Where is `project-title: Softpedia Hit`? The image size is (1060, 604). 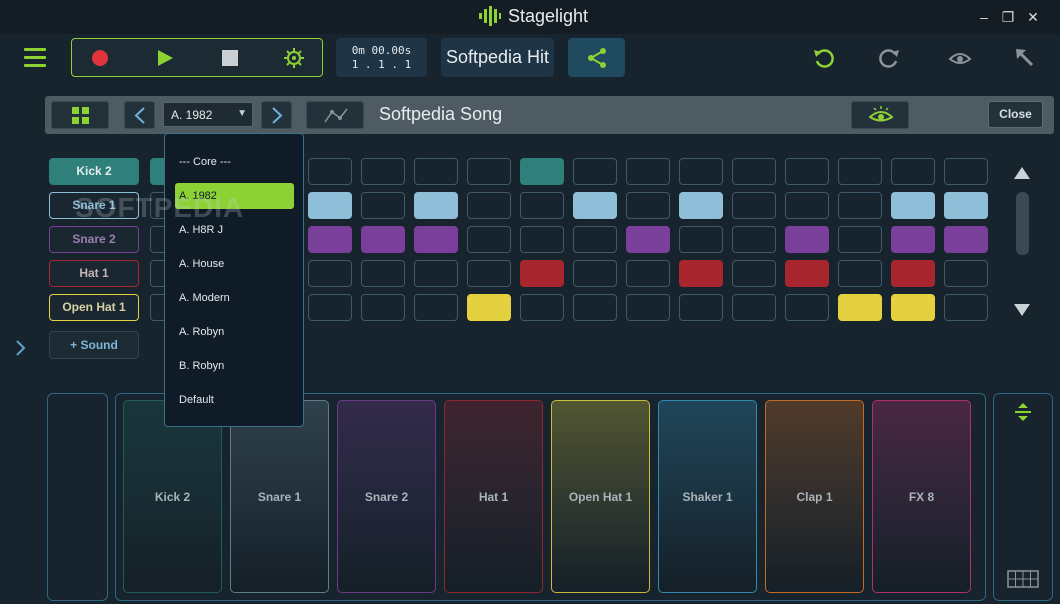 project-title: Softpedia Hit is located at coordinates (497, 57).